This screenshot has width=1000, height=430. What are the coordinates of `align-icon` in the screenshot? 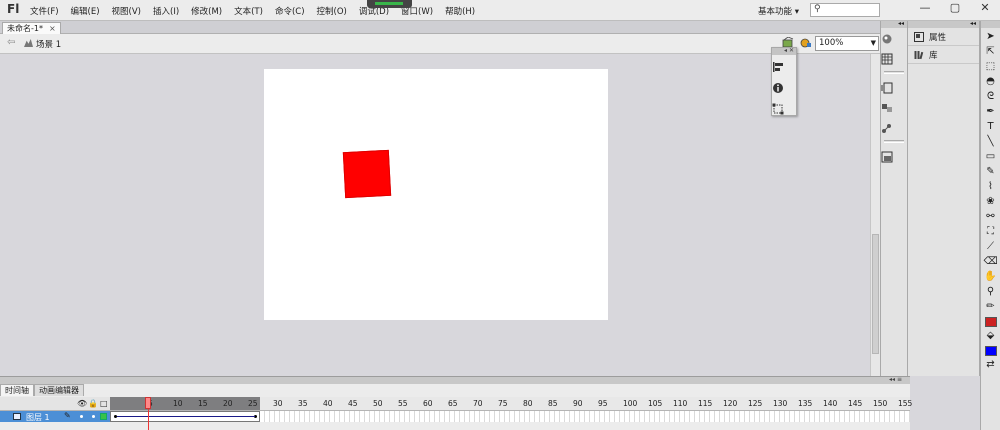 It's located at (778, 67).